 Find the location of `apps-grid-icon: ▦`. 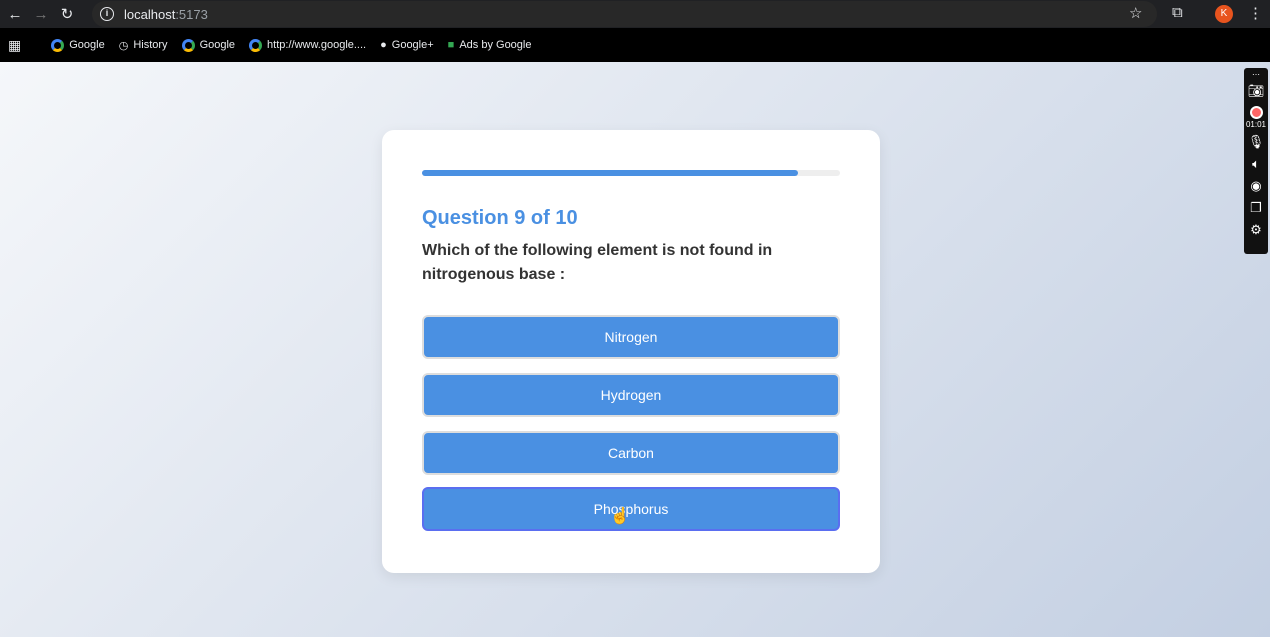

apps-grid-icon: ▦ is located at coordinates (14, 45).